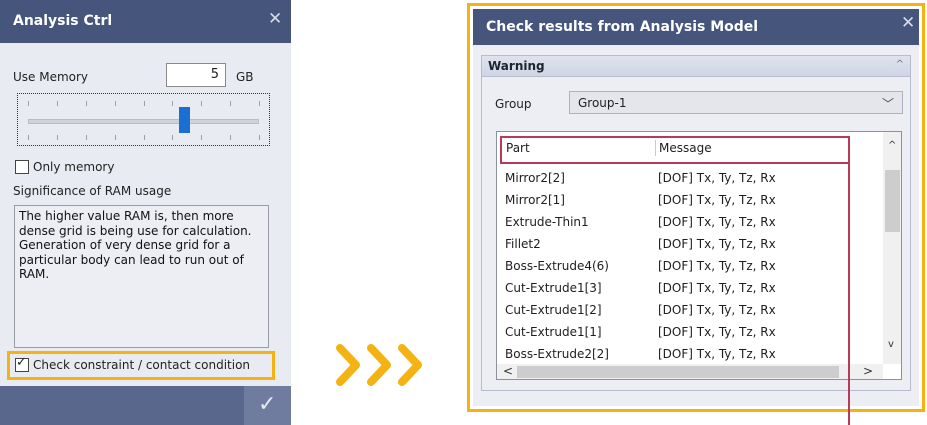 The height and width of the screenshot is (425, 927). I want to click on slider-ticks-top, so click(144, 103).